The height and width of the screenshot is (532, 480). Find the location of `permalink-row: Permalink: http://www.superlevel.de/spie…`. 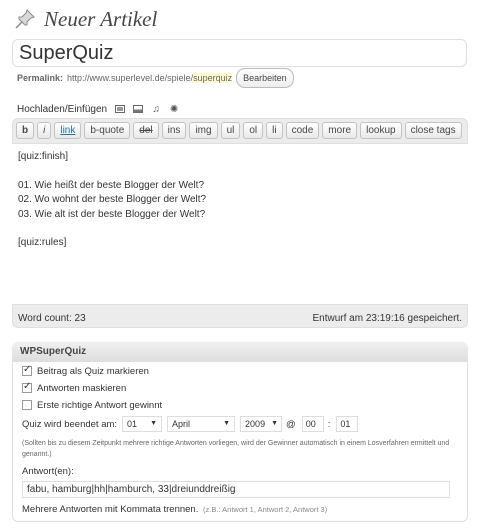

permalink-row: Permalink: http://www.superlevel.de/spie… is located at coordinates (155, 78).